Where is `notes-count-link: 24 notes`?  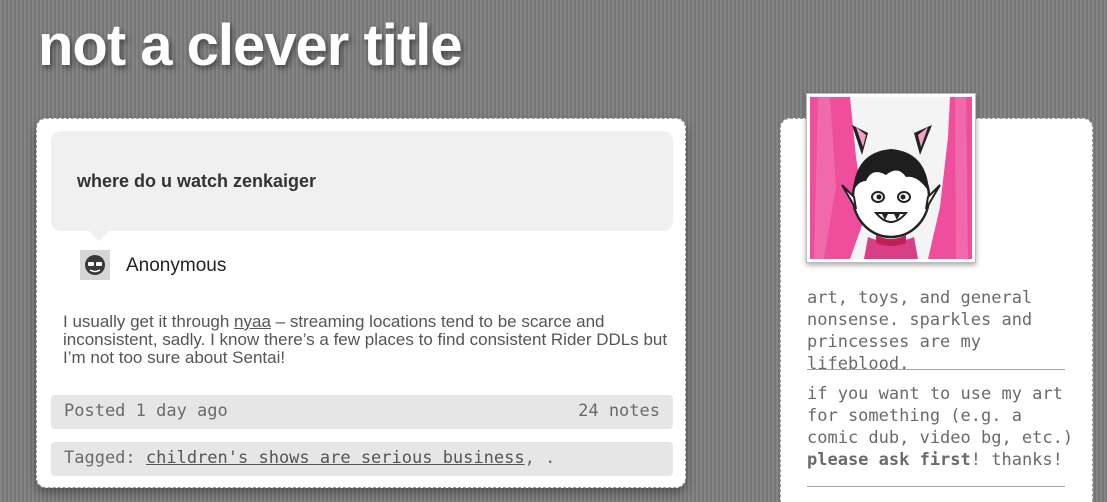 notes-count-link: 24 notes is located at coordinates (619, 411).